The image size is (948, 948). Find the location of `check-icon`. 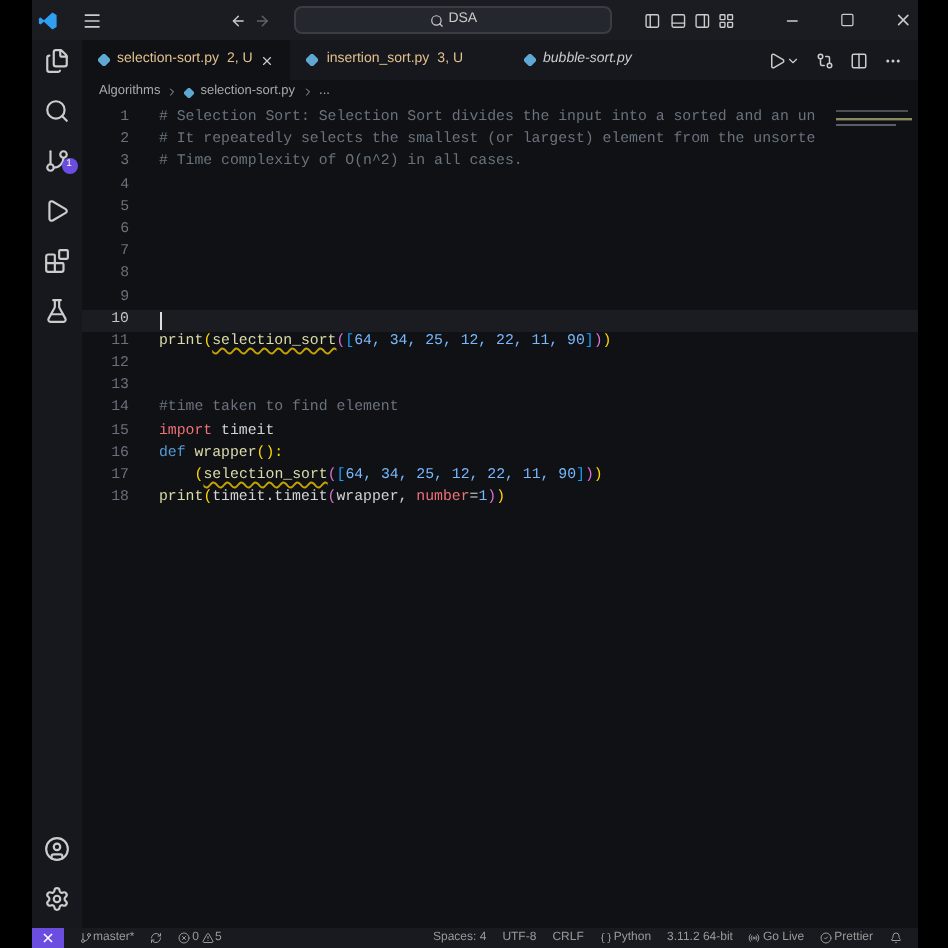

check-icon is located at coordinates (826, 938).